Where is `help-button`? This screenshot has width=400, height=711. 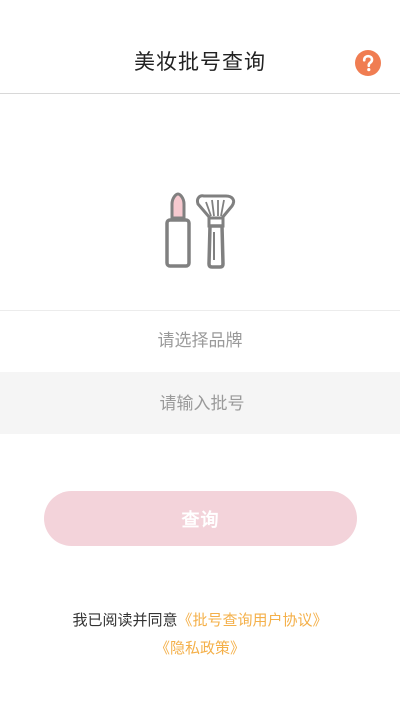 help-button is located at coordinates (368, 63).